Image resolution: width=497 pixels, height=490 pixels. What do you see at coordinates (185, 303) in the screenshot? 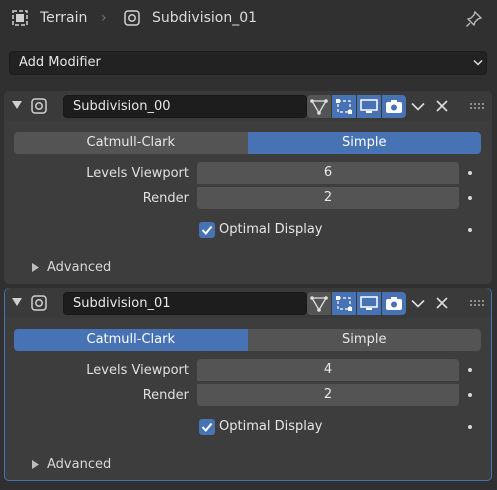
I see `modifier-name-field: Subdivision_01` at bounding box center [185, 303].